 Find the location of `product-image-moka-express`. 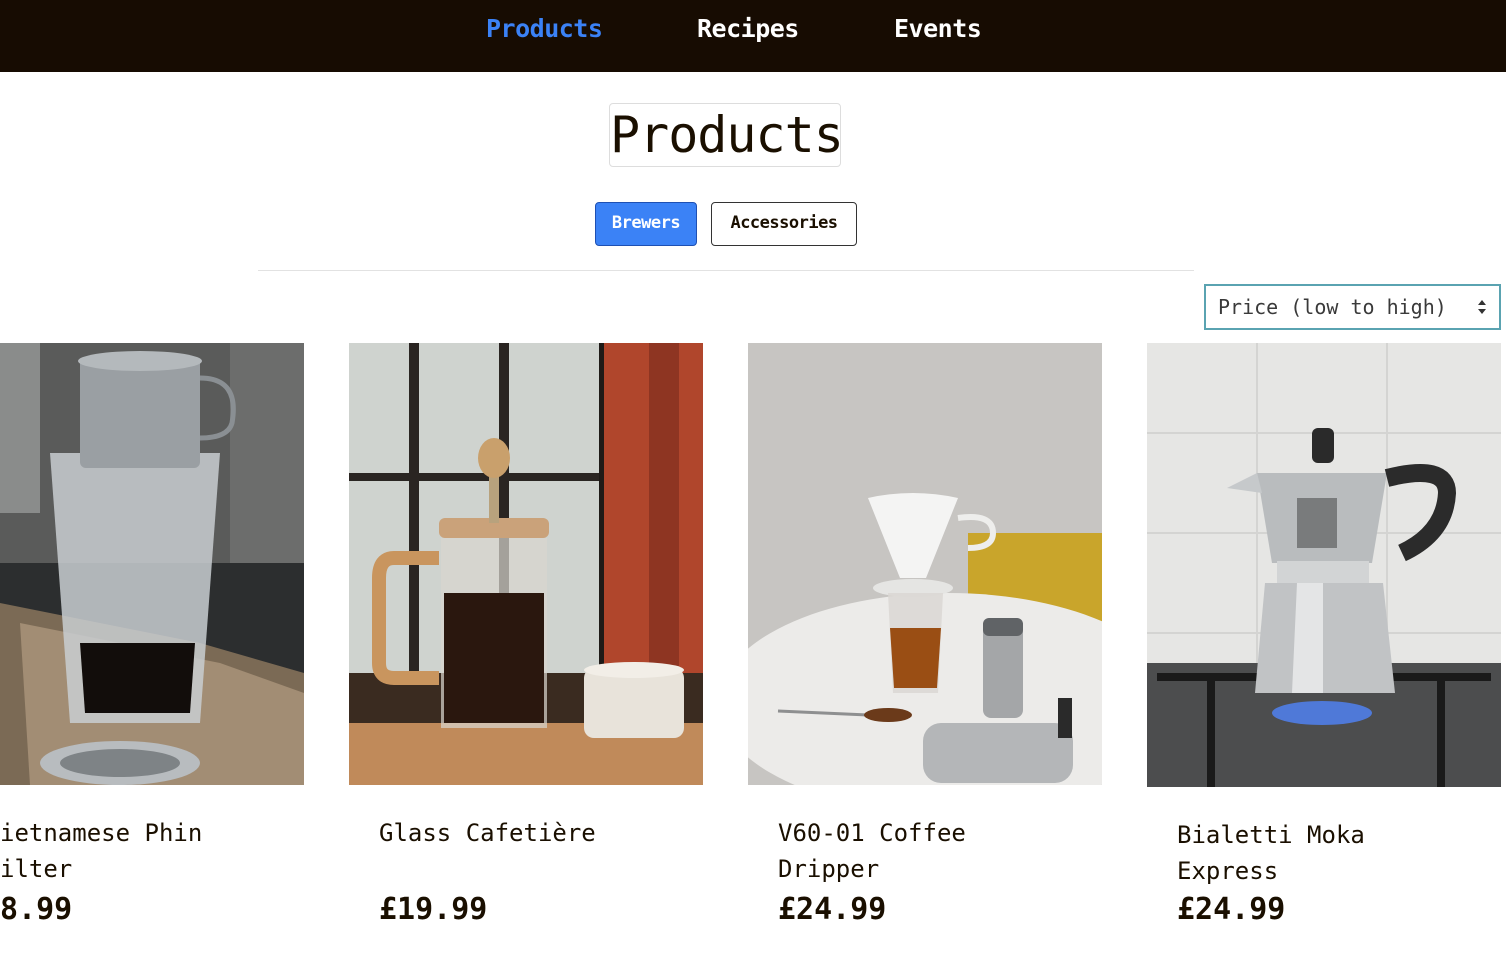

product-image-moka-express is located at coordinates (1324, 565).